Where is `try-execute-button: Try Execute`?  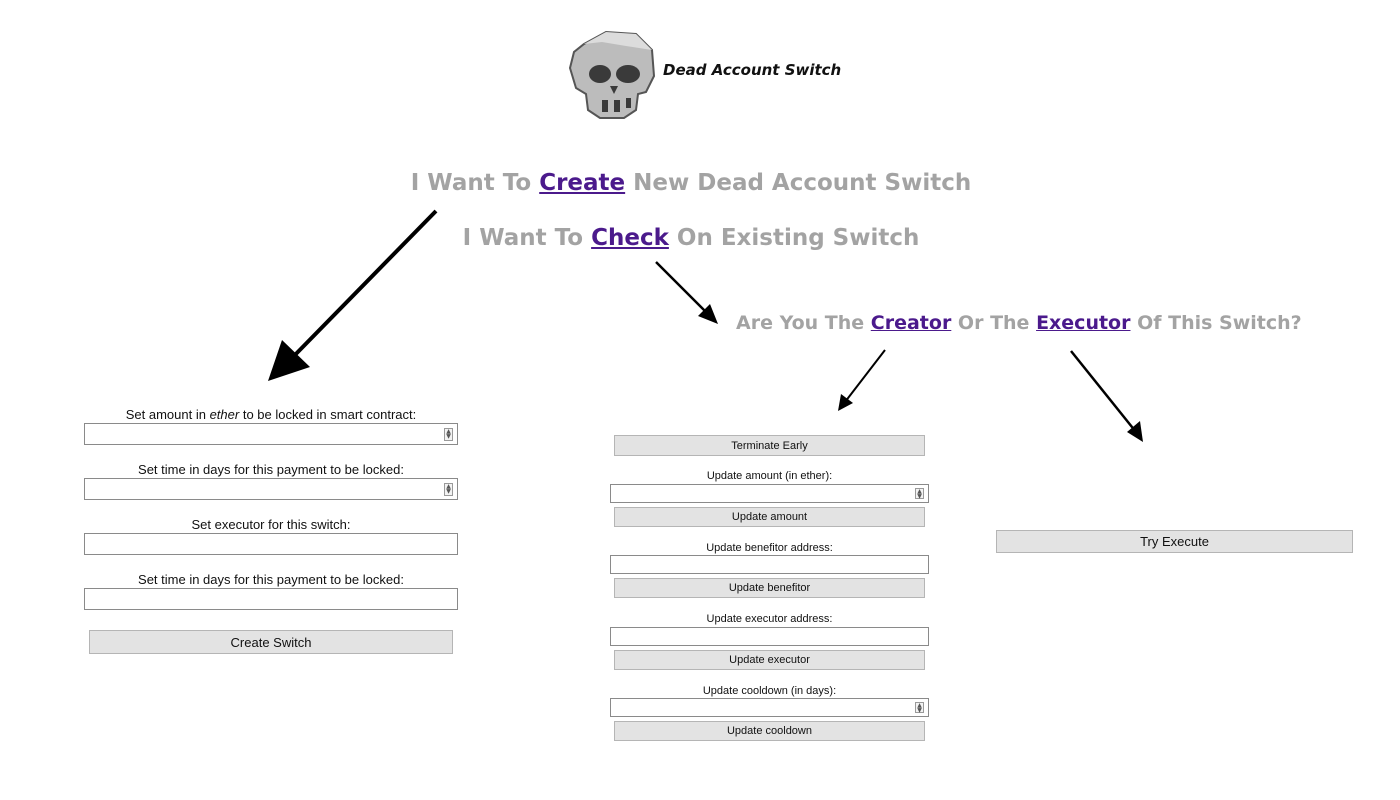
try-execute-button: Try Execute is located at coordinates (1174, 541).